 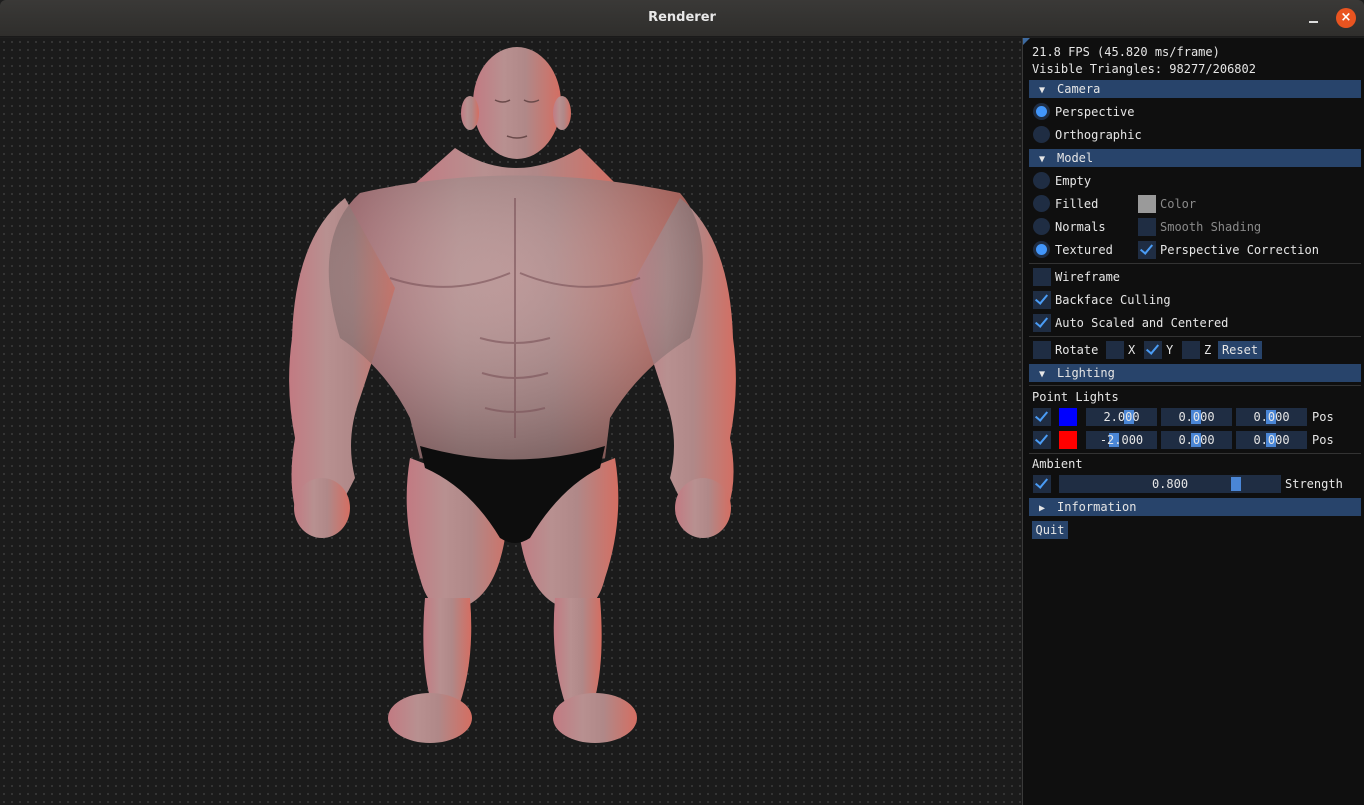 What do you see at coordinates (1178, 204) in the screenshot?
I see `color-label: Color` at bounding box center [1178, 204].